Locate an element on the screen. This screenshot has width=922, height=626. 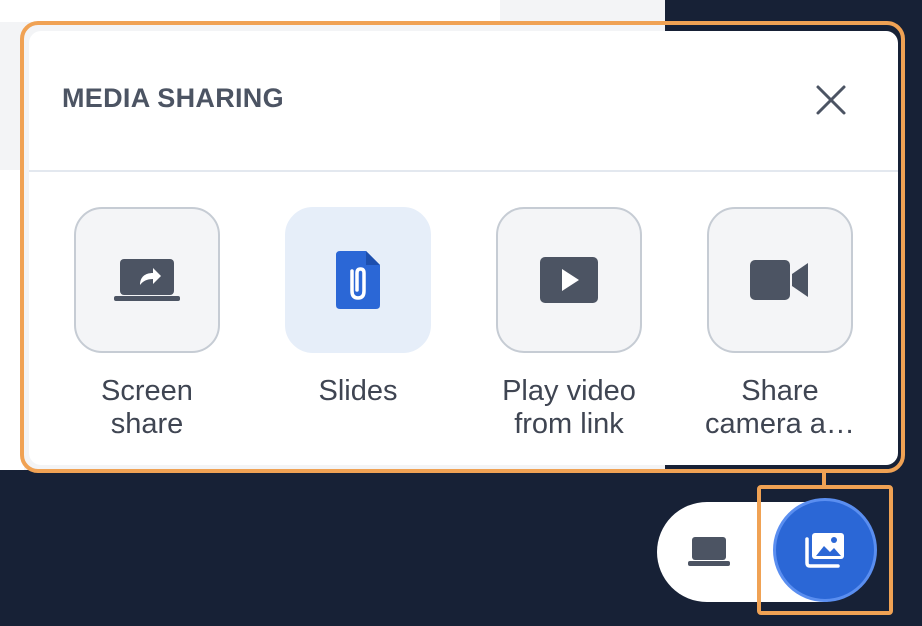
highlight-connector is located at coordinates (824, 479).